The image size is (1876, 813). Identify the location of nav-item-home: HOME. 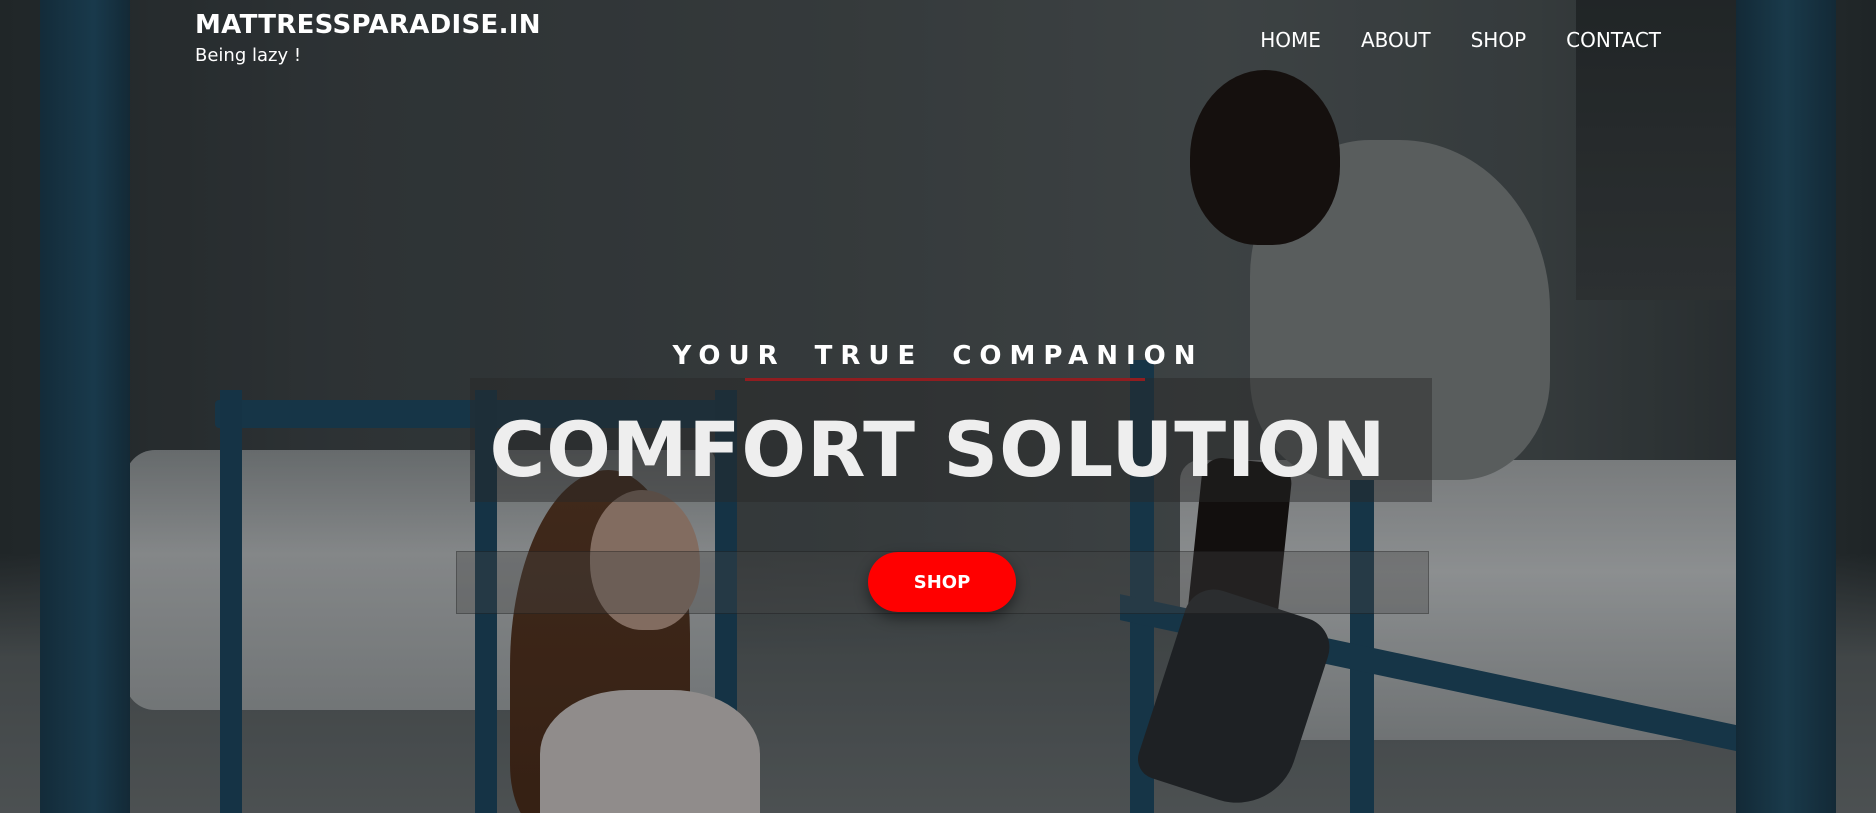
(1290, 40).